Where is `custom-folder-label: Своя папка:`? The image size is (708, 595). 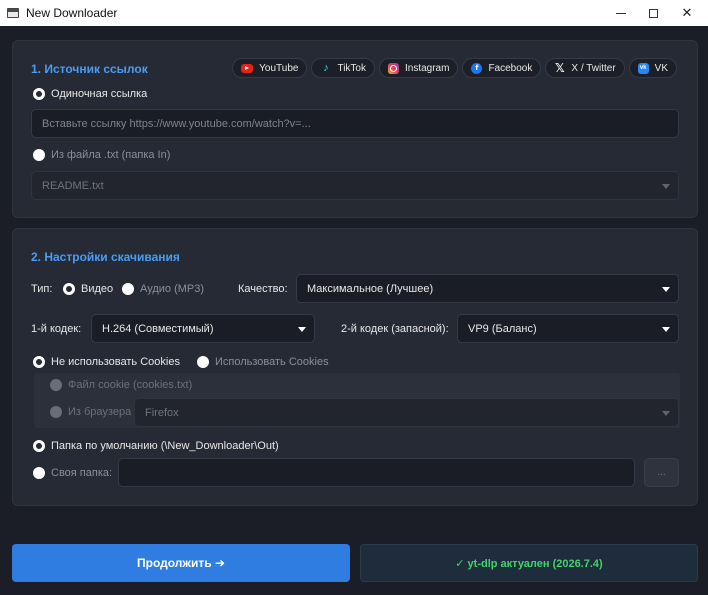 custom-folder-label: Своя папка: is located at coordinates (82, 473).